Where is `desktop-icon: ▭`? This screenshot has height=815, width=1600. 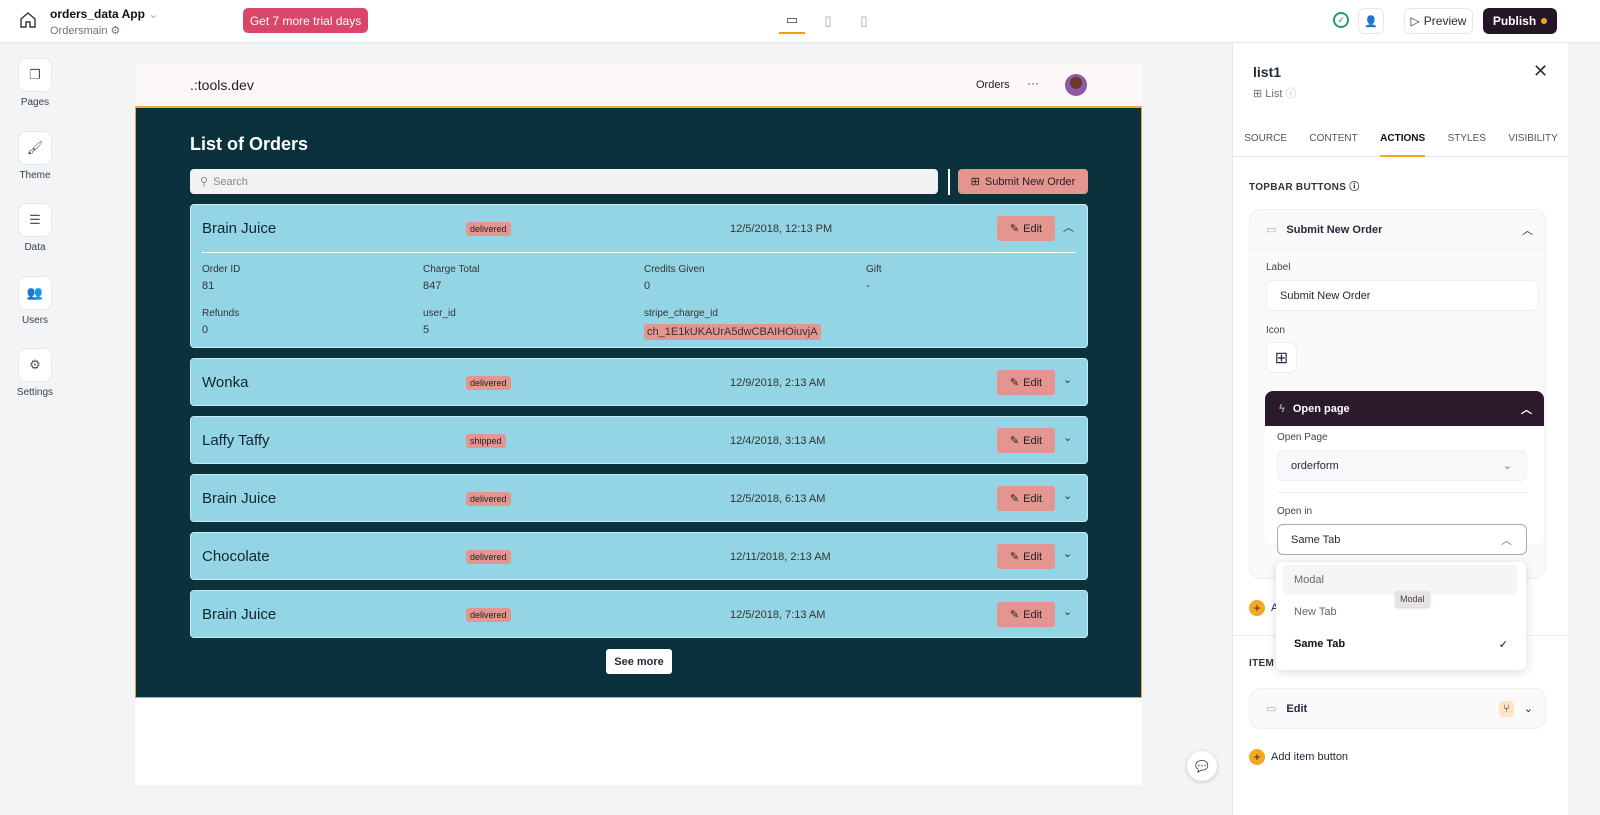
desktop-icon: ▭ is located at coordinates (792, 21).